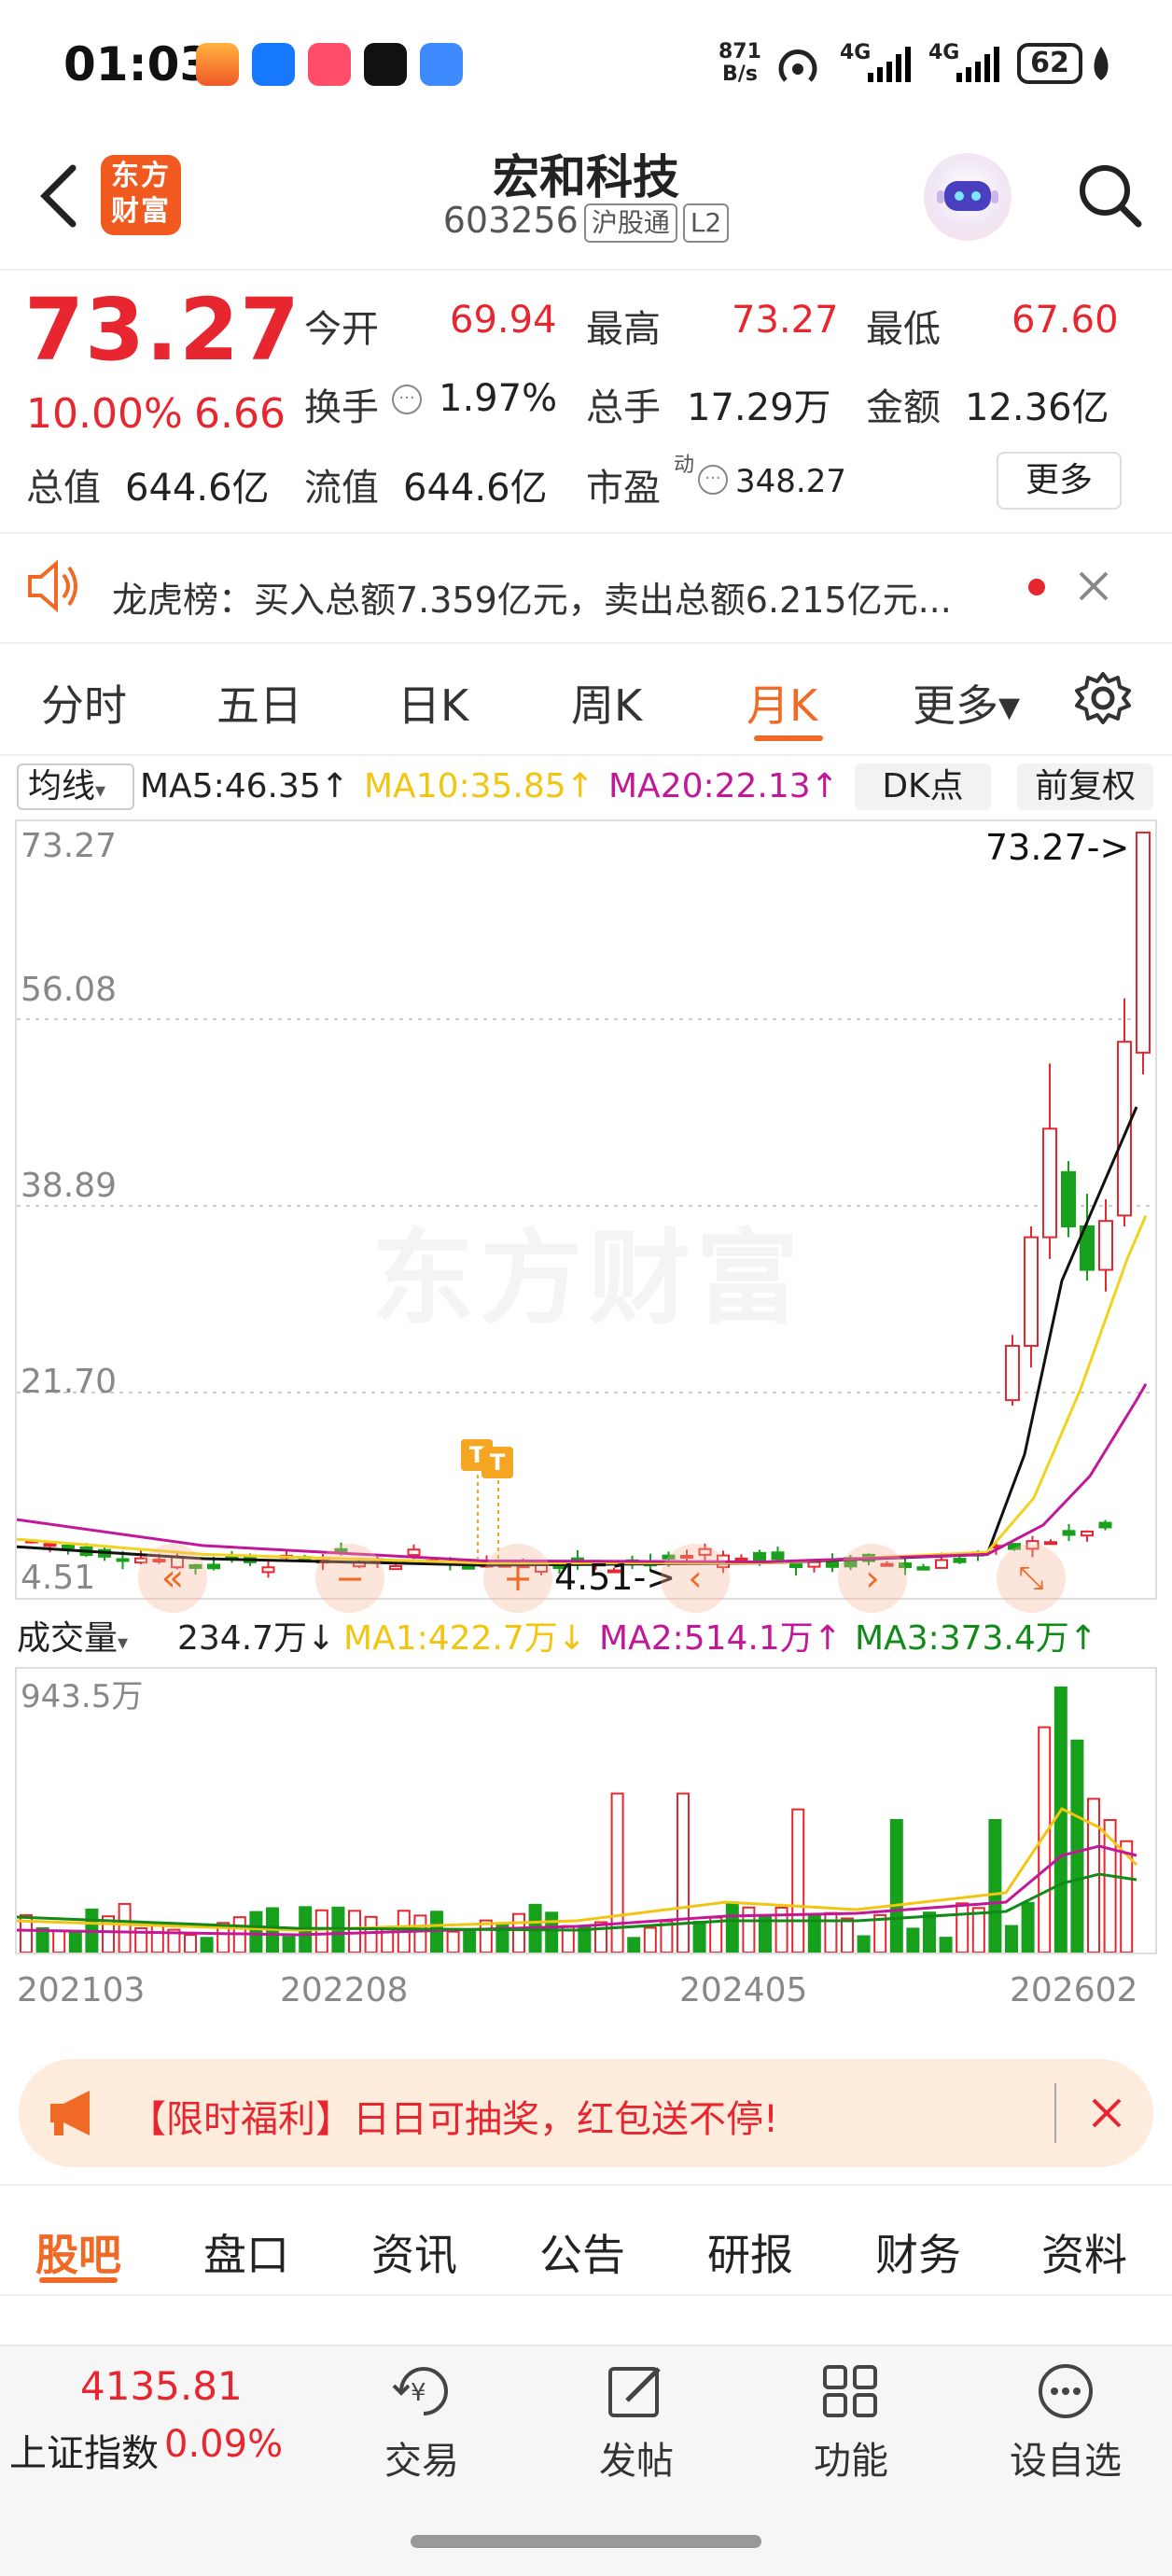  I want to click on tab-monthly-k: 月K, so click(781, 703).